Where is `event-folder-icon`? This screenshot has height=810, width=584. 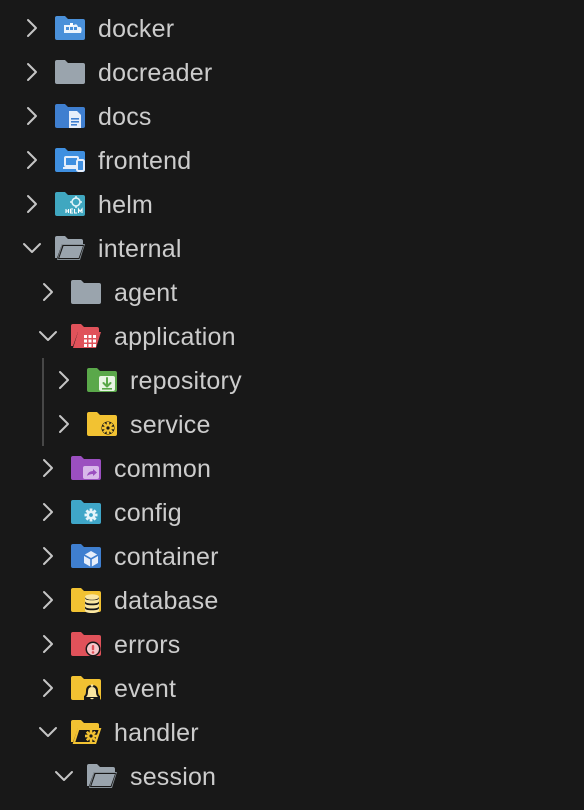
event-folder-icon is located at coordinates (86, 688).